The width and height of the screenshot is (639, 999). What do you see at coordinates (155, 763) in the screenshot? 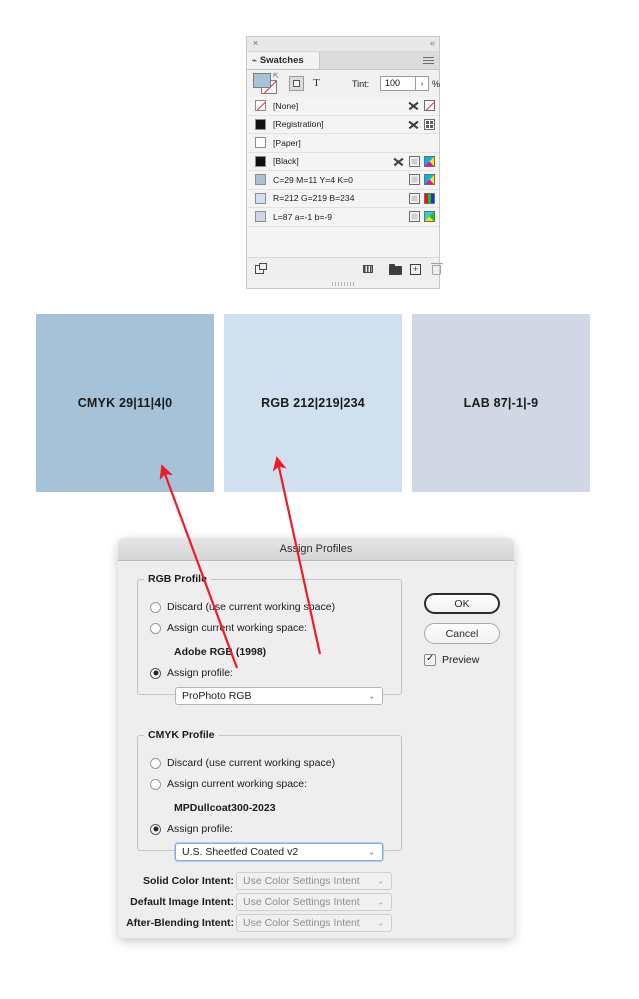
I see `cmyk-discard-radio` at bounding box center [155, 763].